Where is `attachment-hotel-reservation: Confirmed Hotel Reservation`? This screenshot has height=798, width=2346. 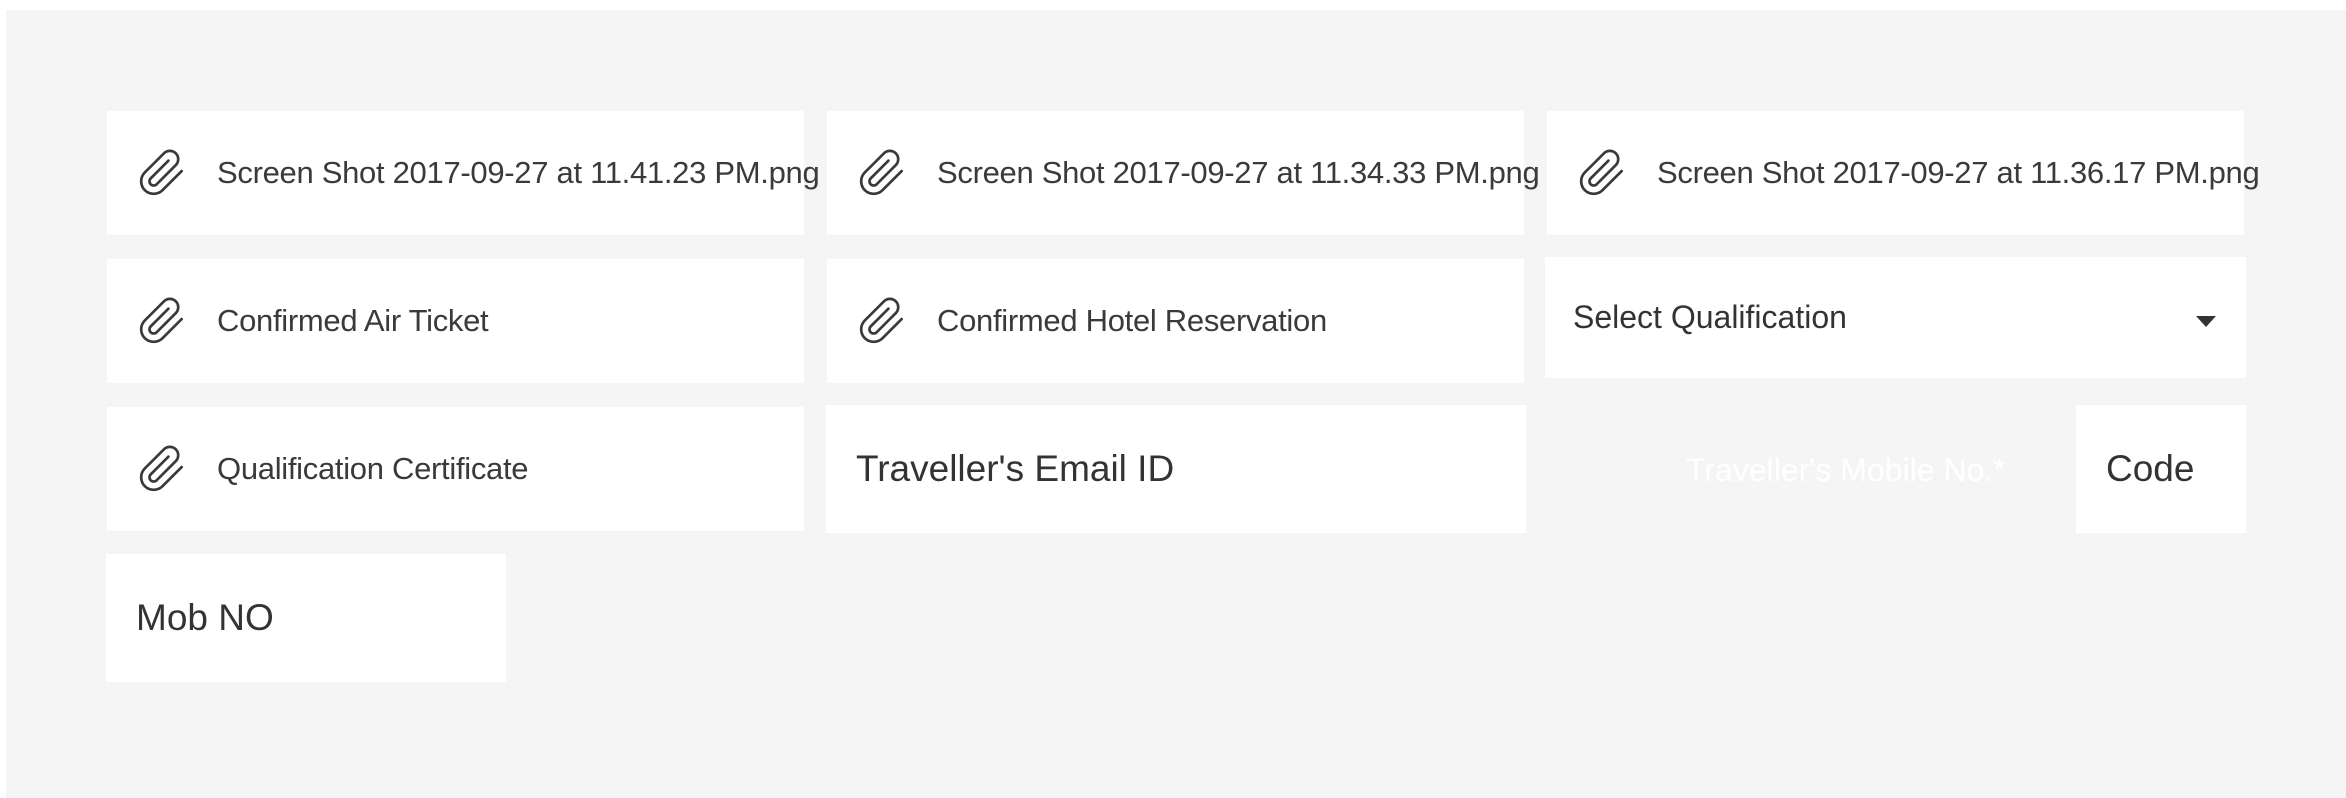 attachment-hotel-reservation: Confirmed Hotel Reservation is located at coordinates (1175, 321).